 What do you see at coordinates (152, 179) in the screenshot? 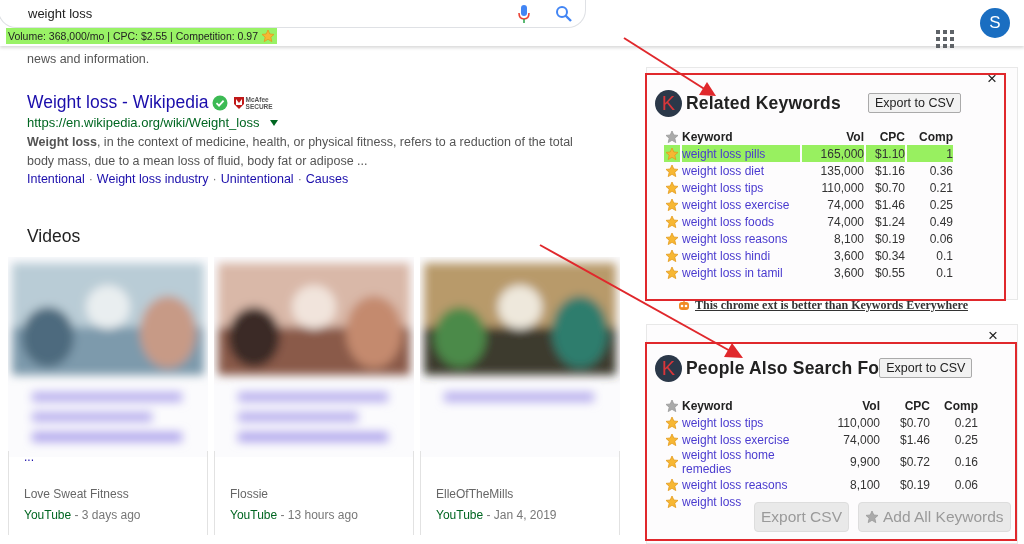
I see `sitelink: Weight loss industry` at bounding box center [152, 179].